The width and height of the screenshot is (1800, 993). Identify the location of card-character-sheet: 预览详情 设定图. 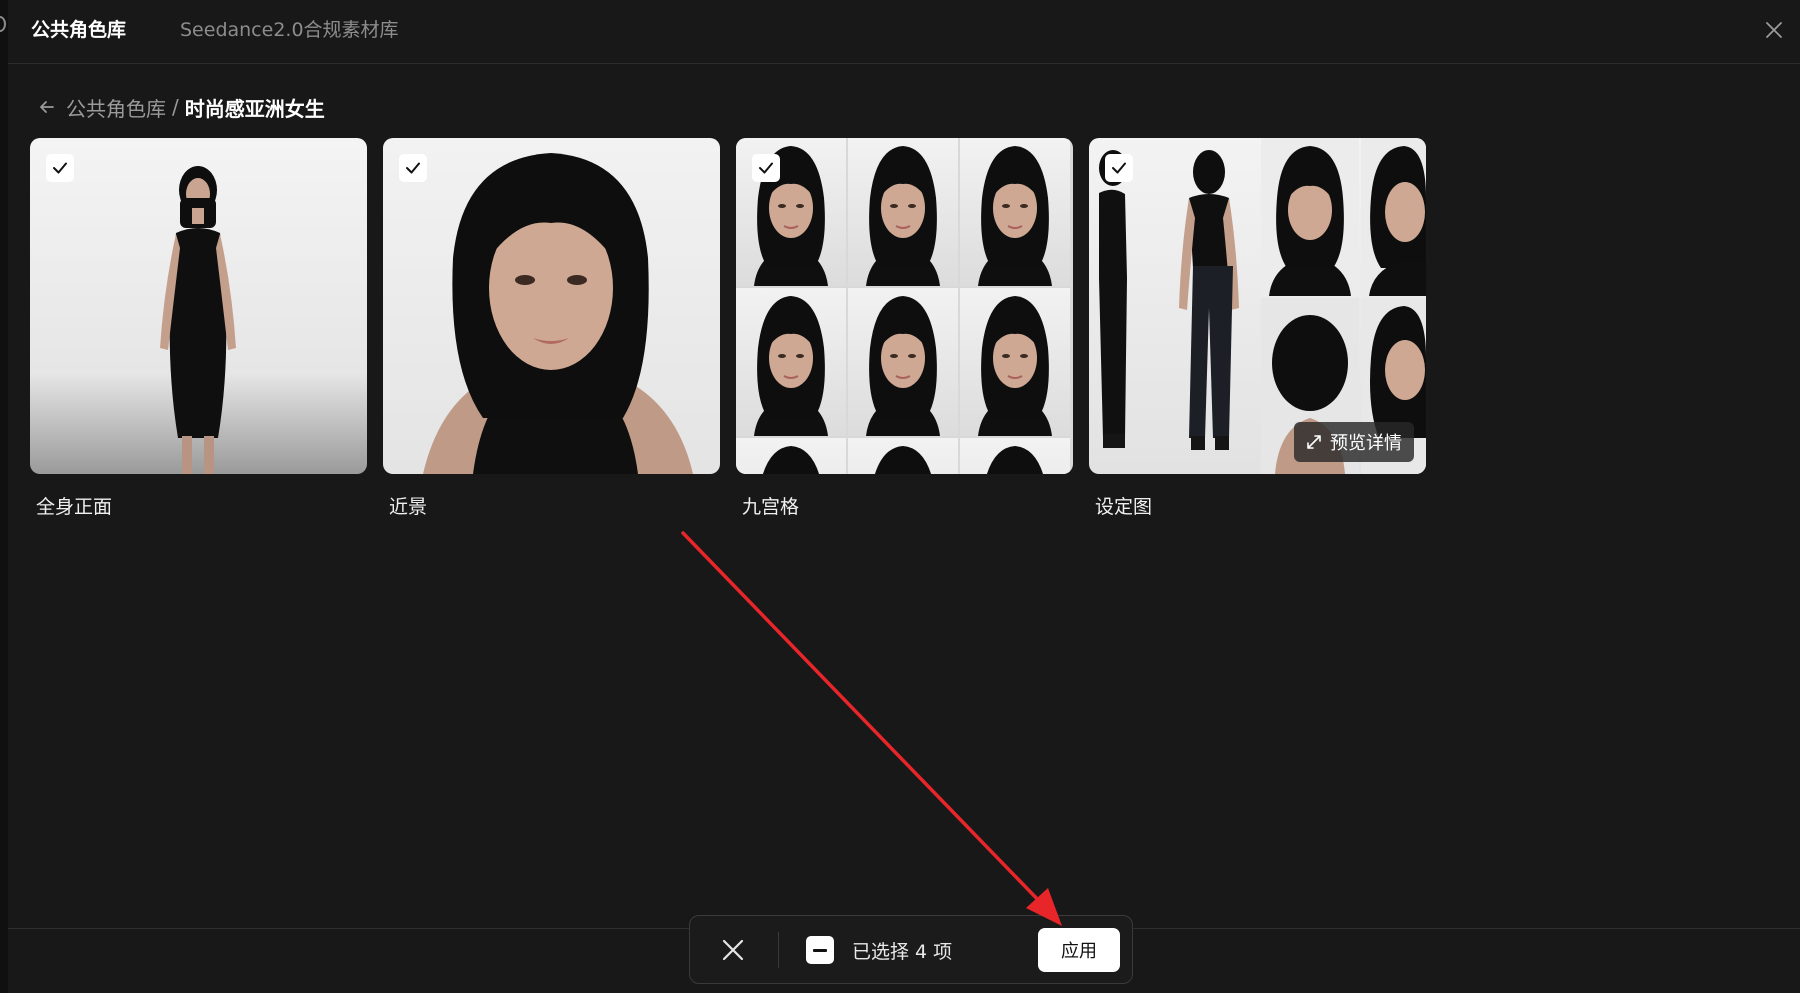
(1257, 328).